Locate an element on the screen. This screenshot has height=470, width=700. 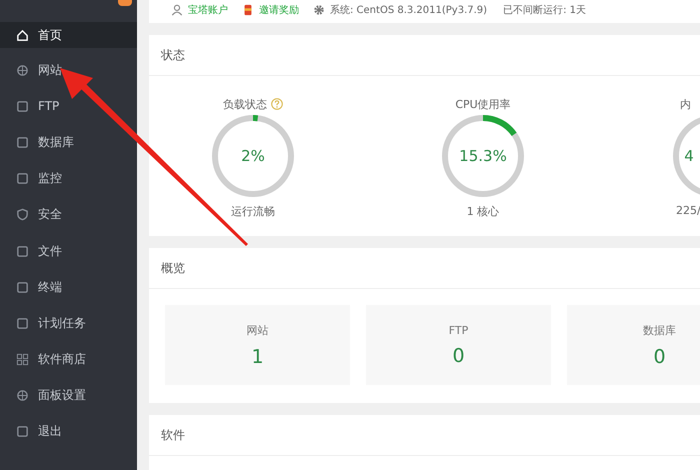
sidebar-item: FTP is located at coordinates (68, 106).